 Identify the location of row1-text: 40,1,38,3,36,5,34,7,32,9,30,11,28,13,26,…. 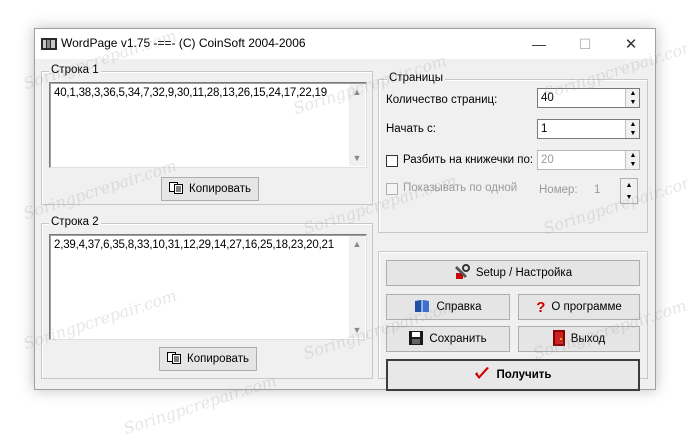
(190, 93).